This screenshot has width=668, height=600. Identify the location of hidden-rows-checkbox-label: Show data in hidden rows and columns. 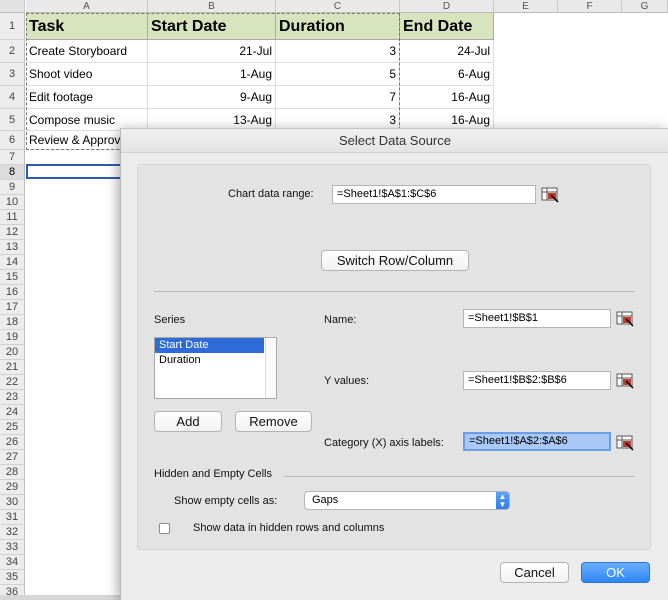
(289, 528).